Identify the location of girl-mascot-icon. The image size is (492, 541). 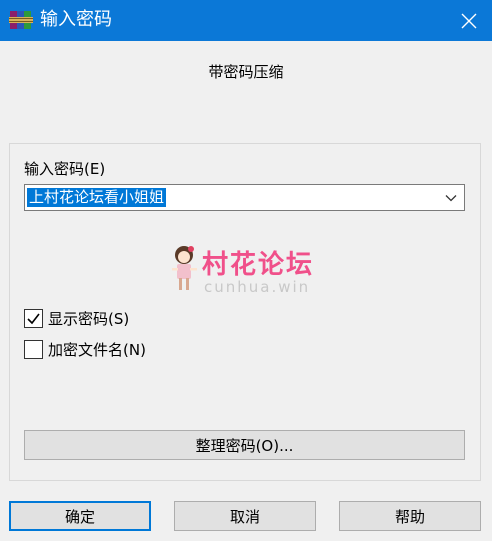
(184, 268).